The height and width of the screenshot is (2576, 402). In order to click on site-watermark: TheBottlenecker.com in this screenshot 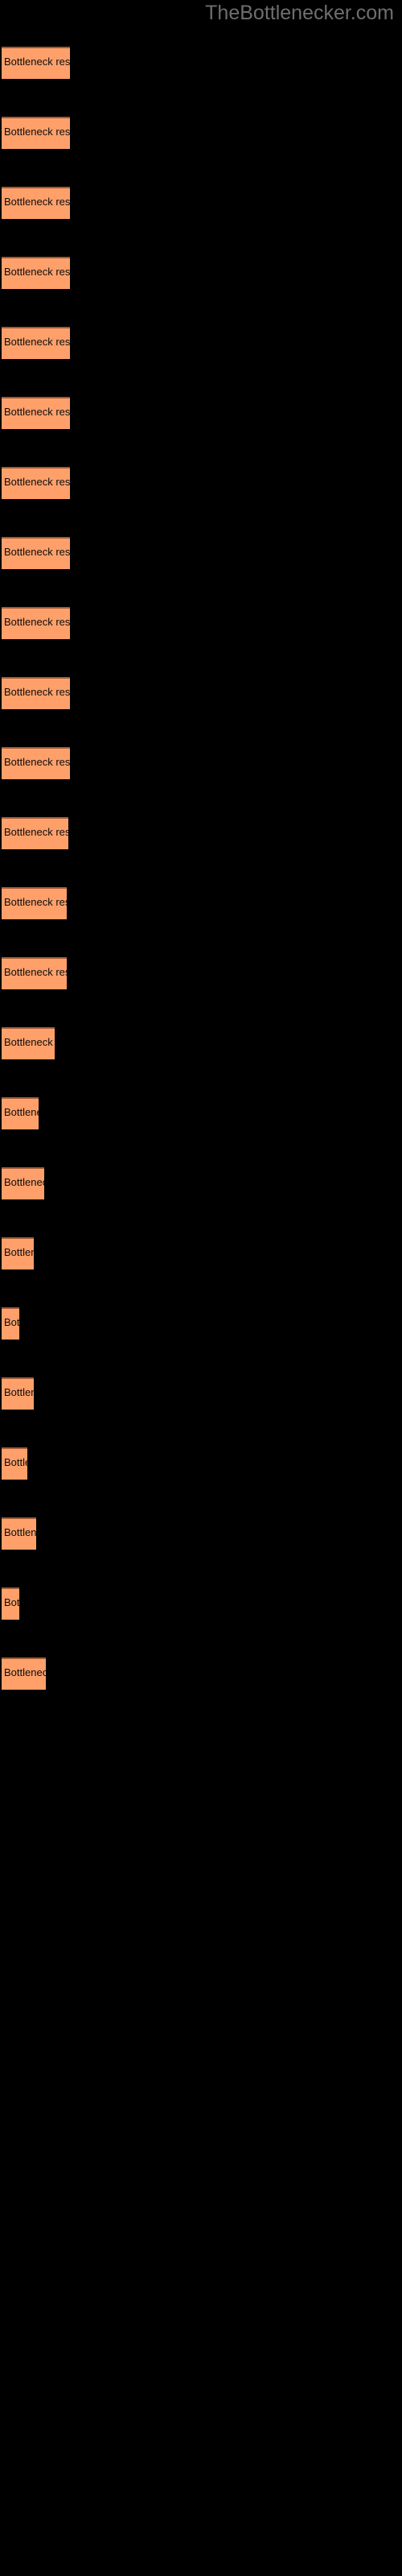, I will do `click(299, 13)`.